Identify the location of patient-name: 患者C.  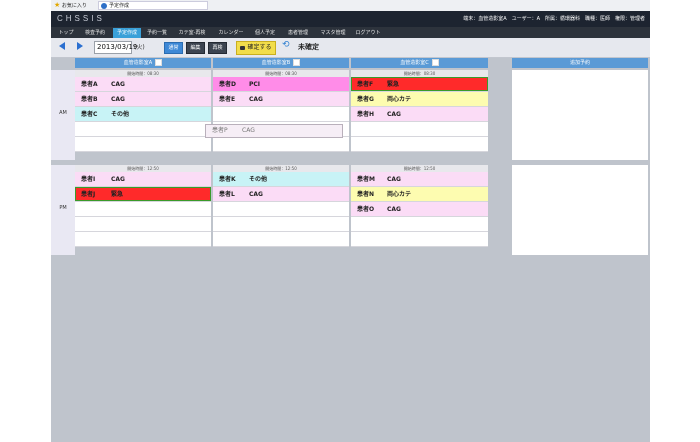
(89, 114).